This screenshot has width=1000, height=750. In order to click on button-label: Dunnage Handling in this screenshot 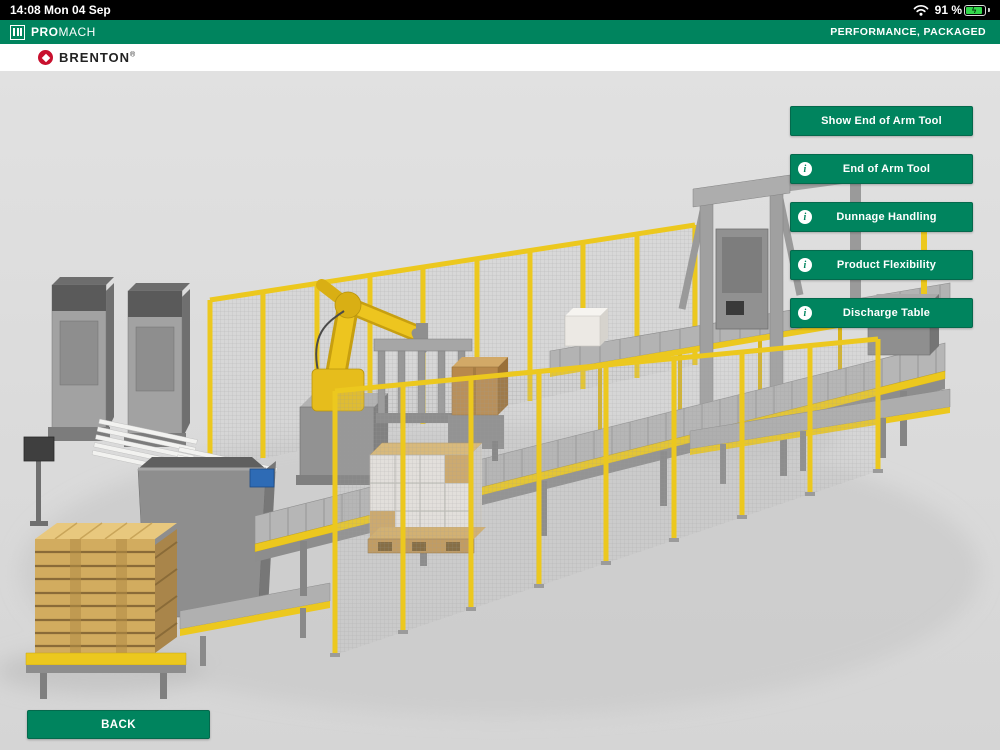, I will do `click(886, 217)`.